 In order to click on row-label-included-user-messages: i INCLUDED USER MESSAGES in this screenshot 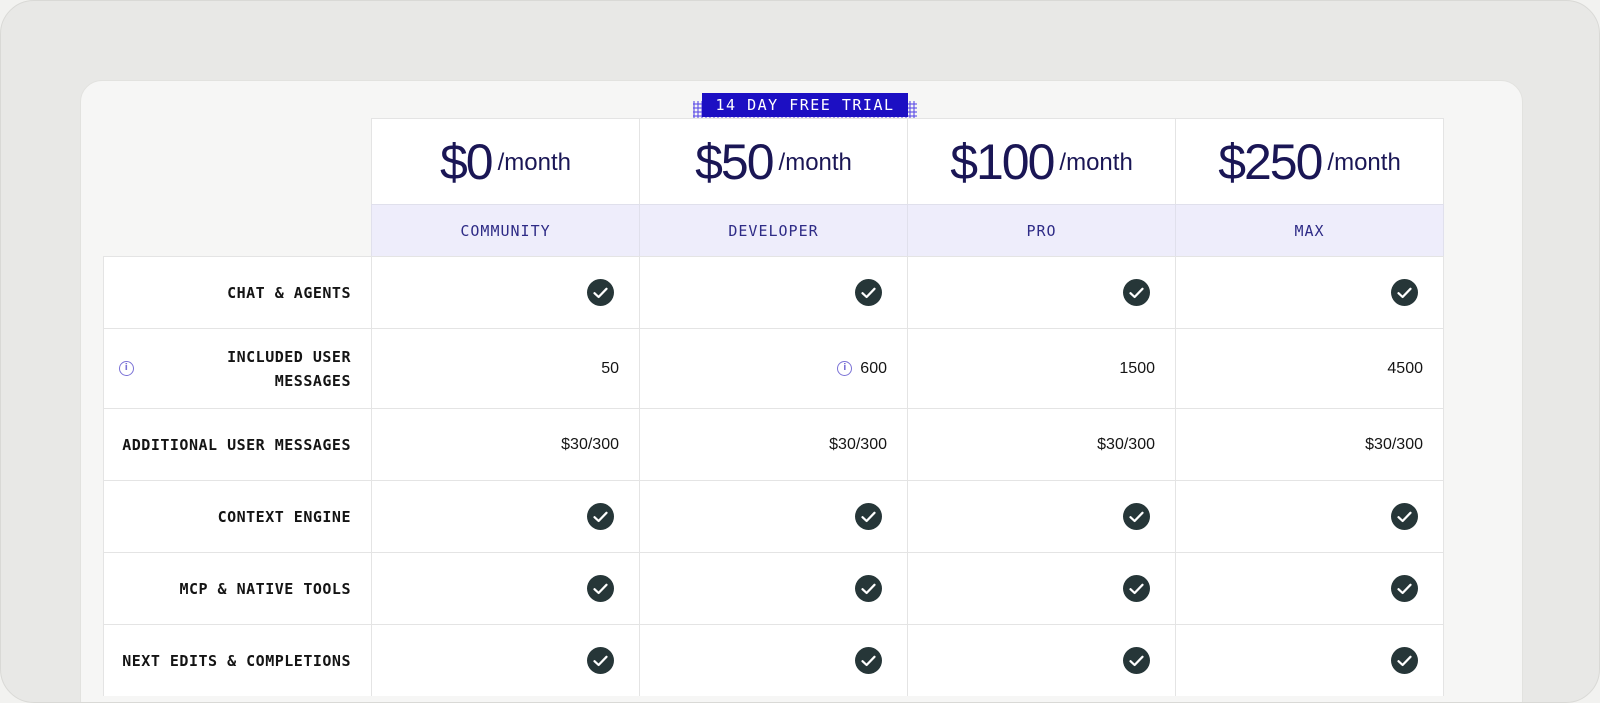, I will do `click(237, 368)`.